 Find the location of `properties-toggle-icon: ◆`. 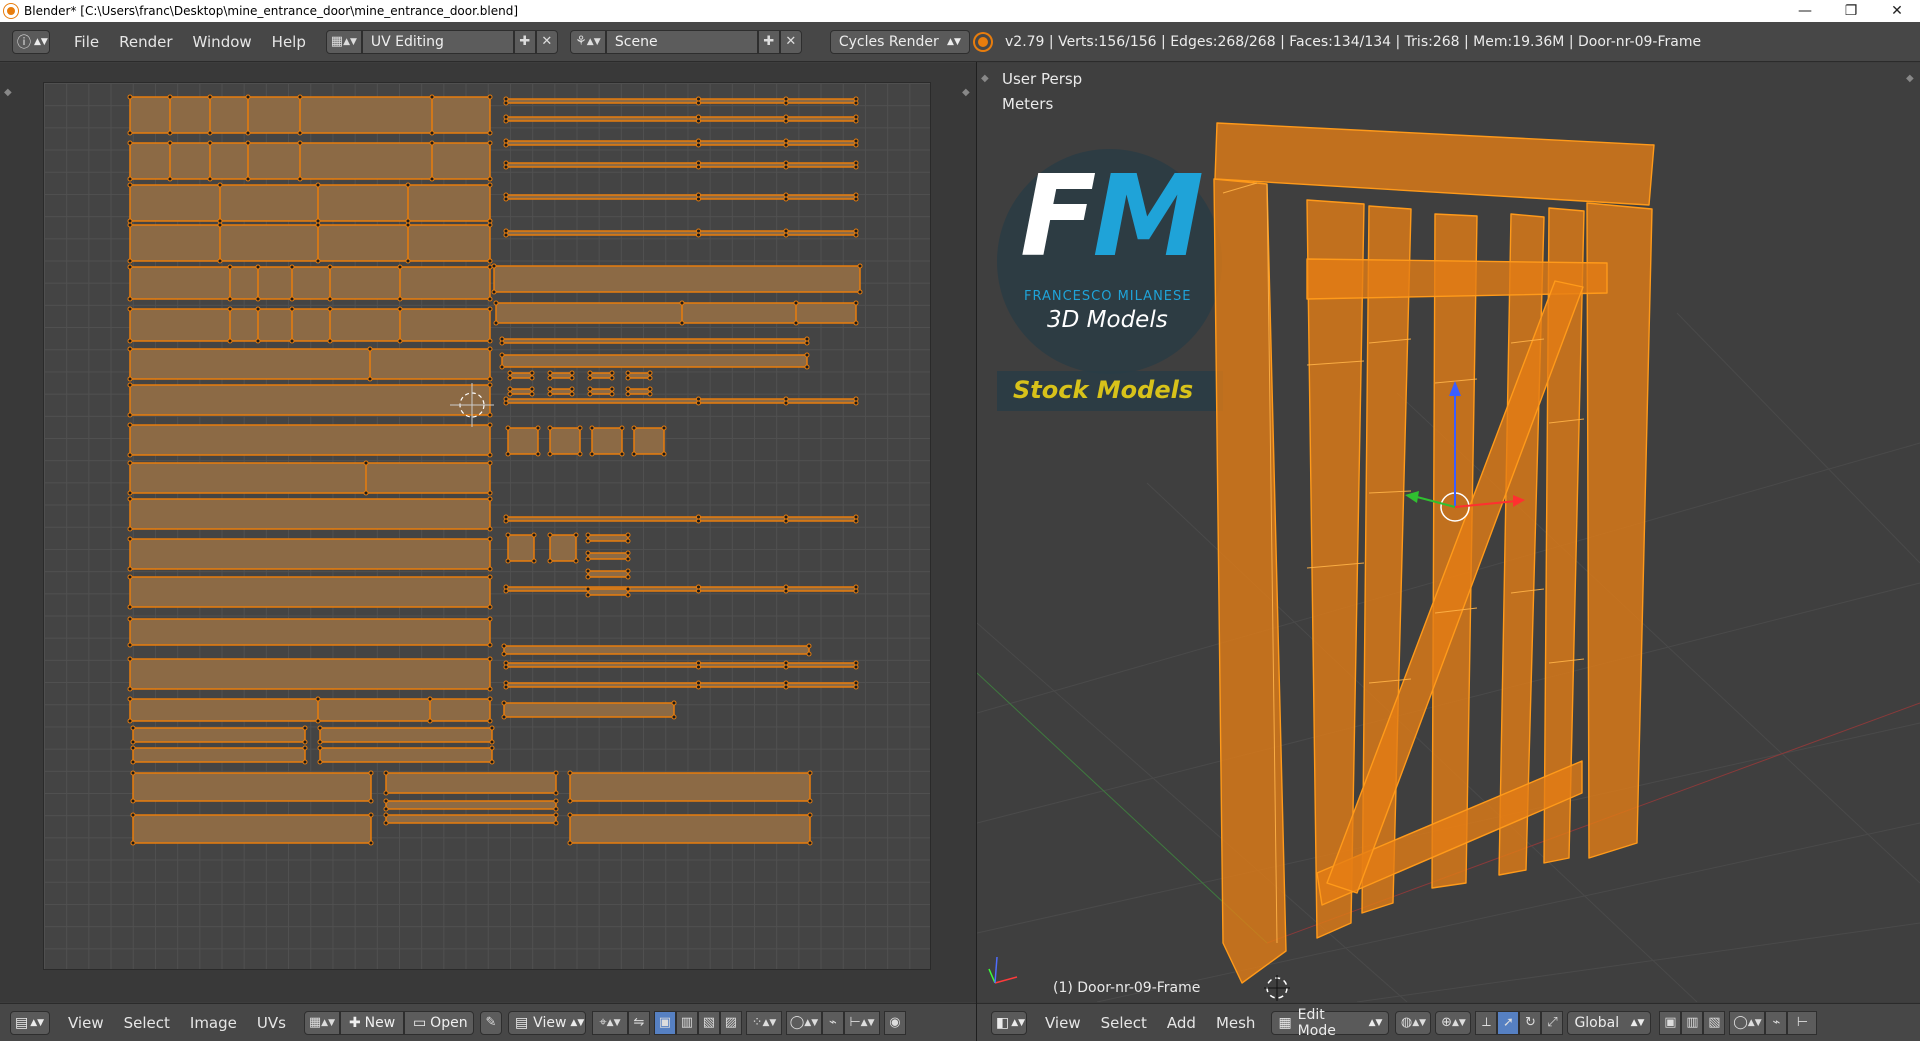

properties-toggle-icon: ◆ is located at coordinates (966, 92).